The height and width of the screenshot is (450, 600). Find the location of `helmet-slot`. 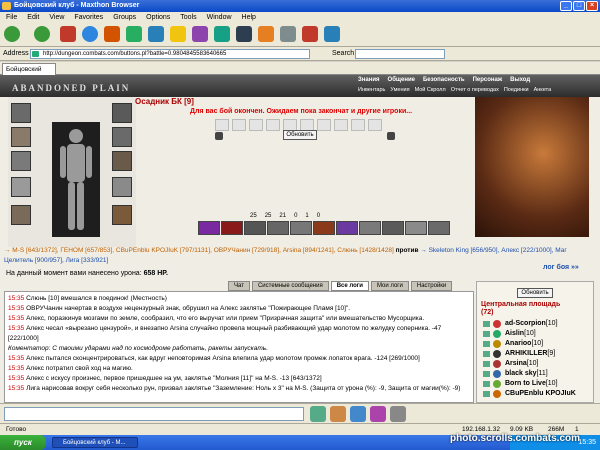

helmet-slot is located at coordinates (21, 113).